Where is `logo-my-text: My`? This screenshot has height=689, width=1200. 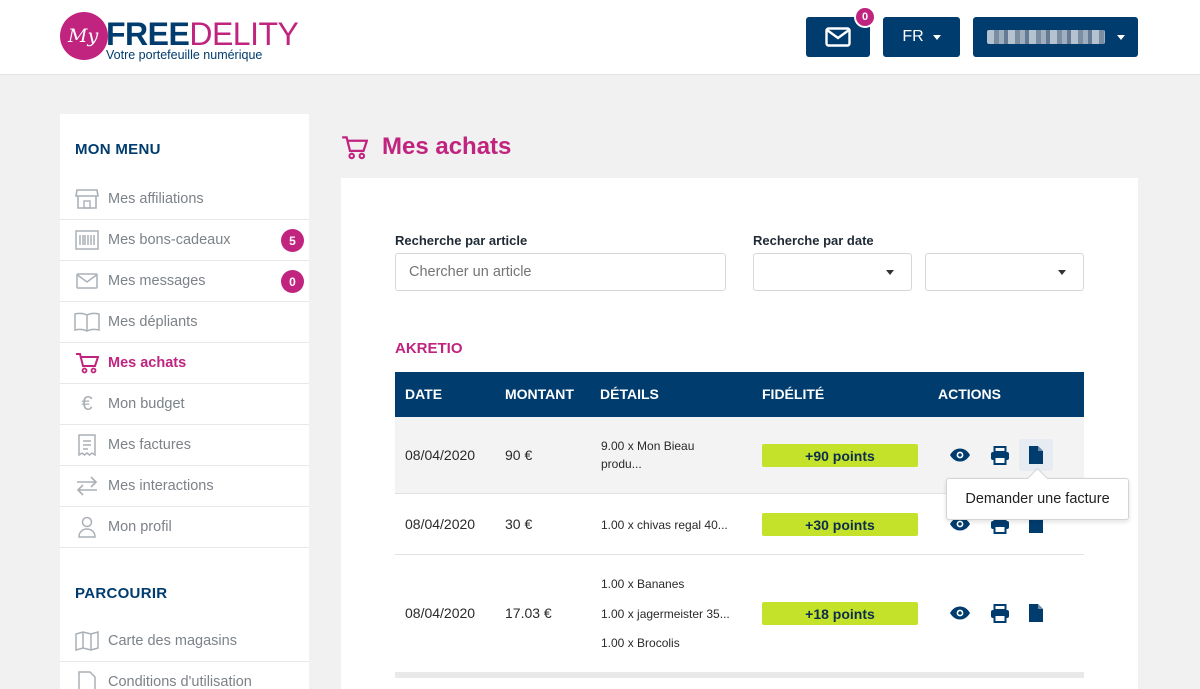
logo-my-text: My is located at coordinates (83, 36).